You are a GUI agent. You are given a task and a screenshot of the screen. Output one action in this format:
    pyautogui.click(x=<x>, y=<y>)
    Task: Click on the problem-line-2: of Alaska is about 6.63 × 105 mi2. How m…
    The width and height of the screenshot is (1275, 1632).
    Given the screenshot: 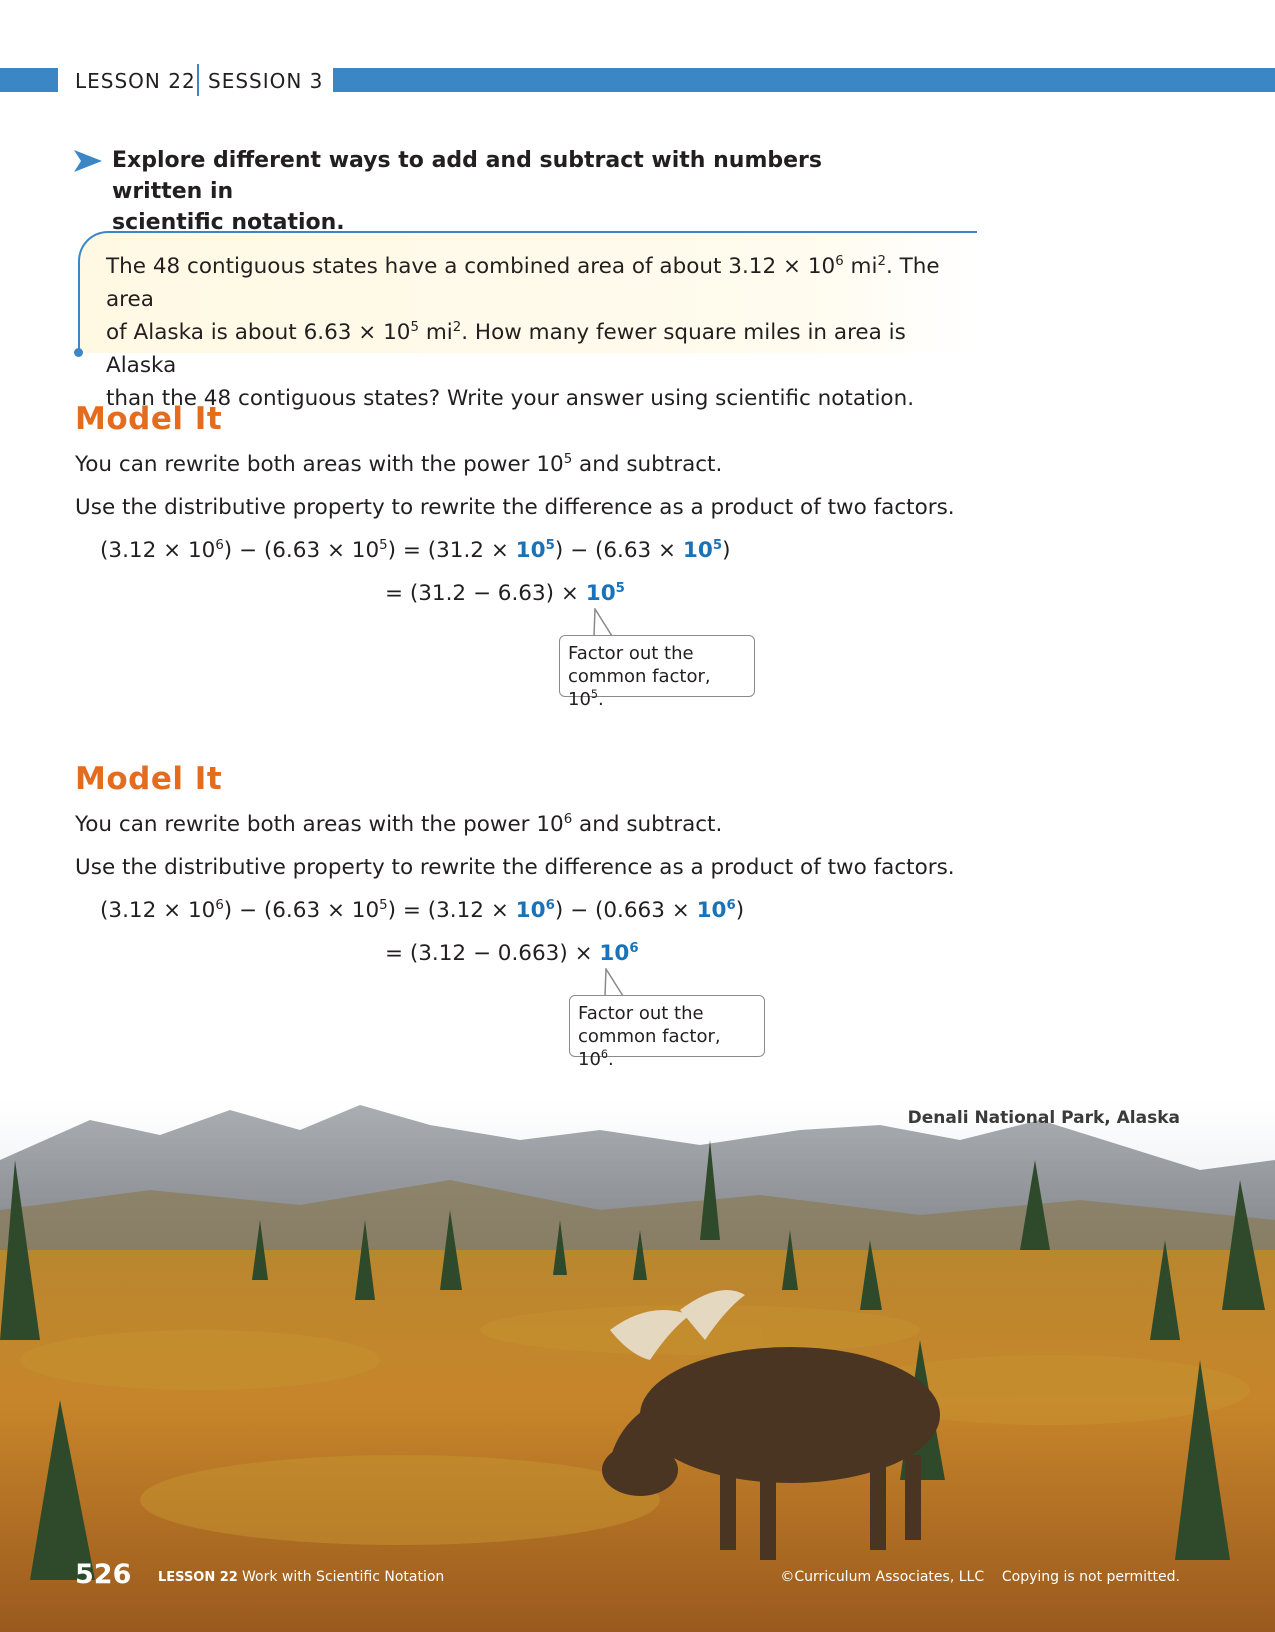 What is the action you would take?
    pyautogui.click(x=536, y=349)
    